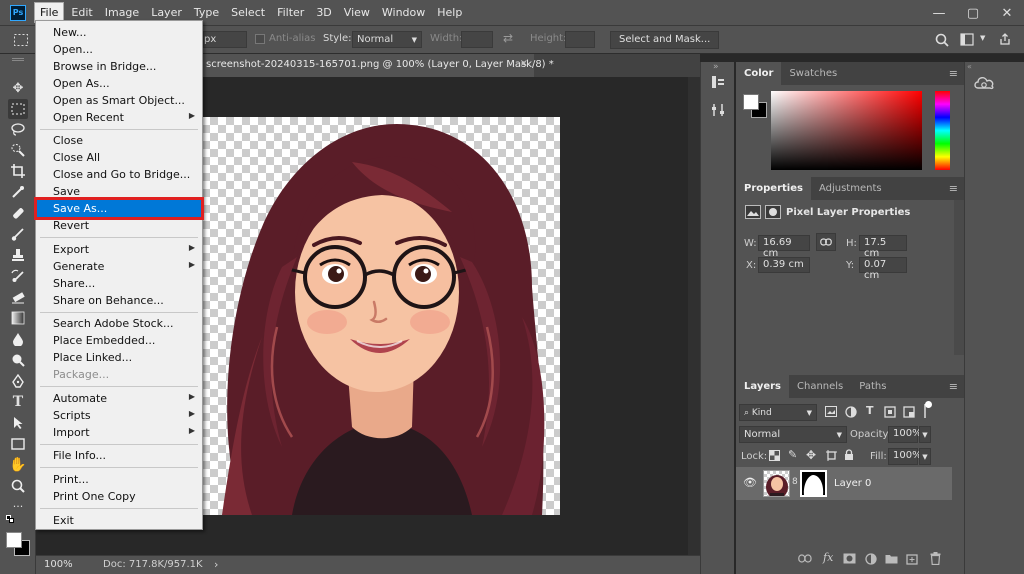  I want to click on new-group-icon, so click(891, 558).